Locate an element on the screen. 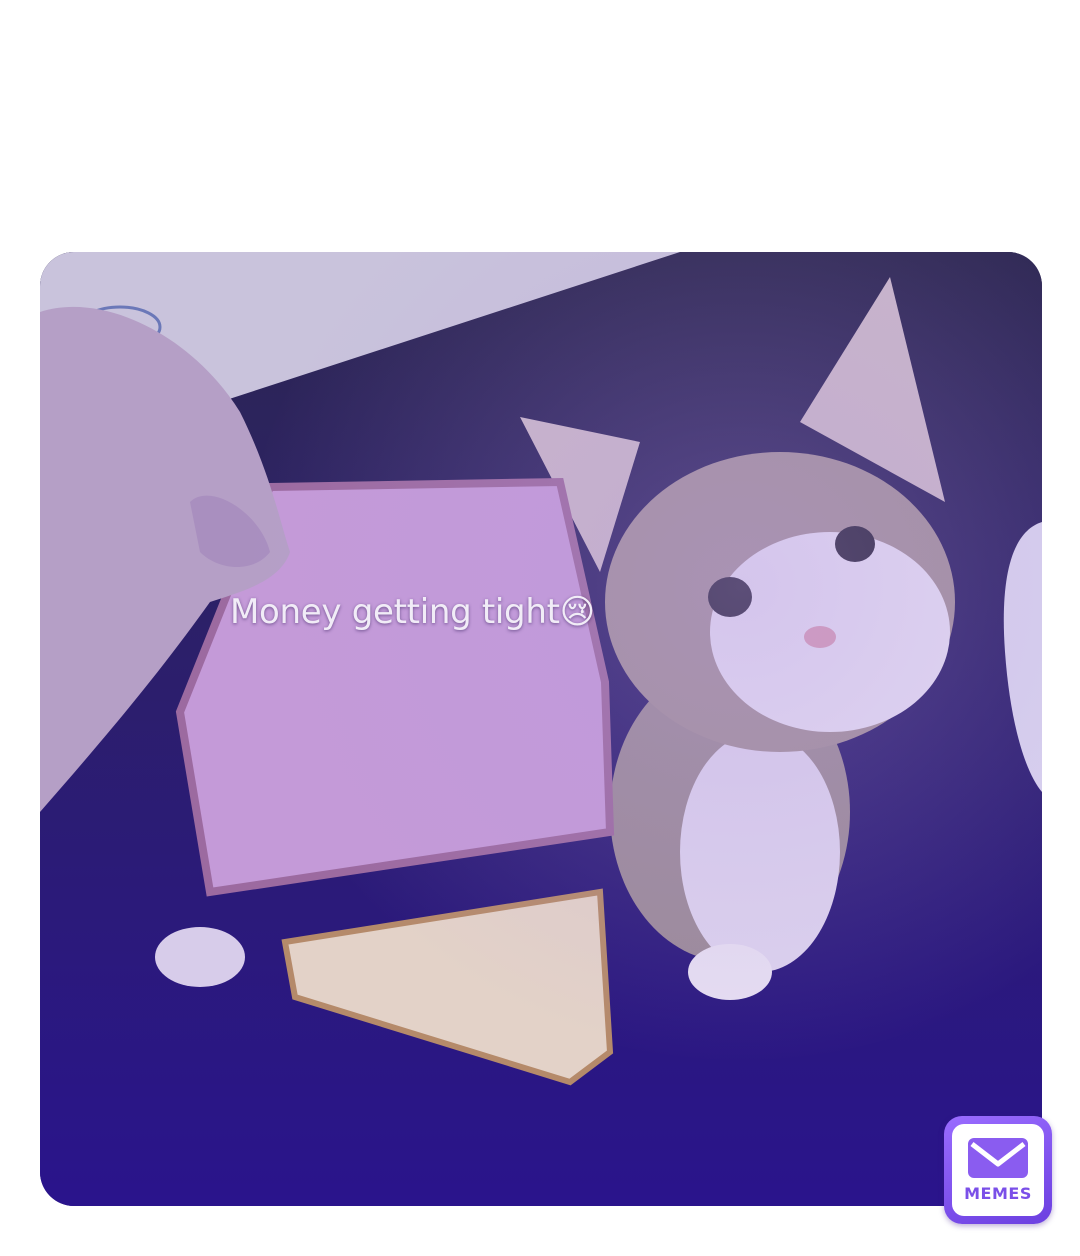  crying-face-emoji: 😢 is located at coordinates (577, 612).